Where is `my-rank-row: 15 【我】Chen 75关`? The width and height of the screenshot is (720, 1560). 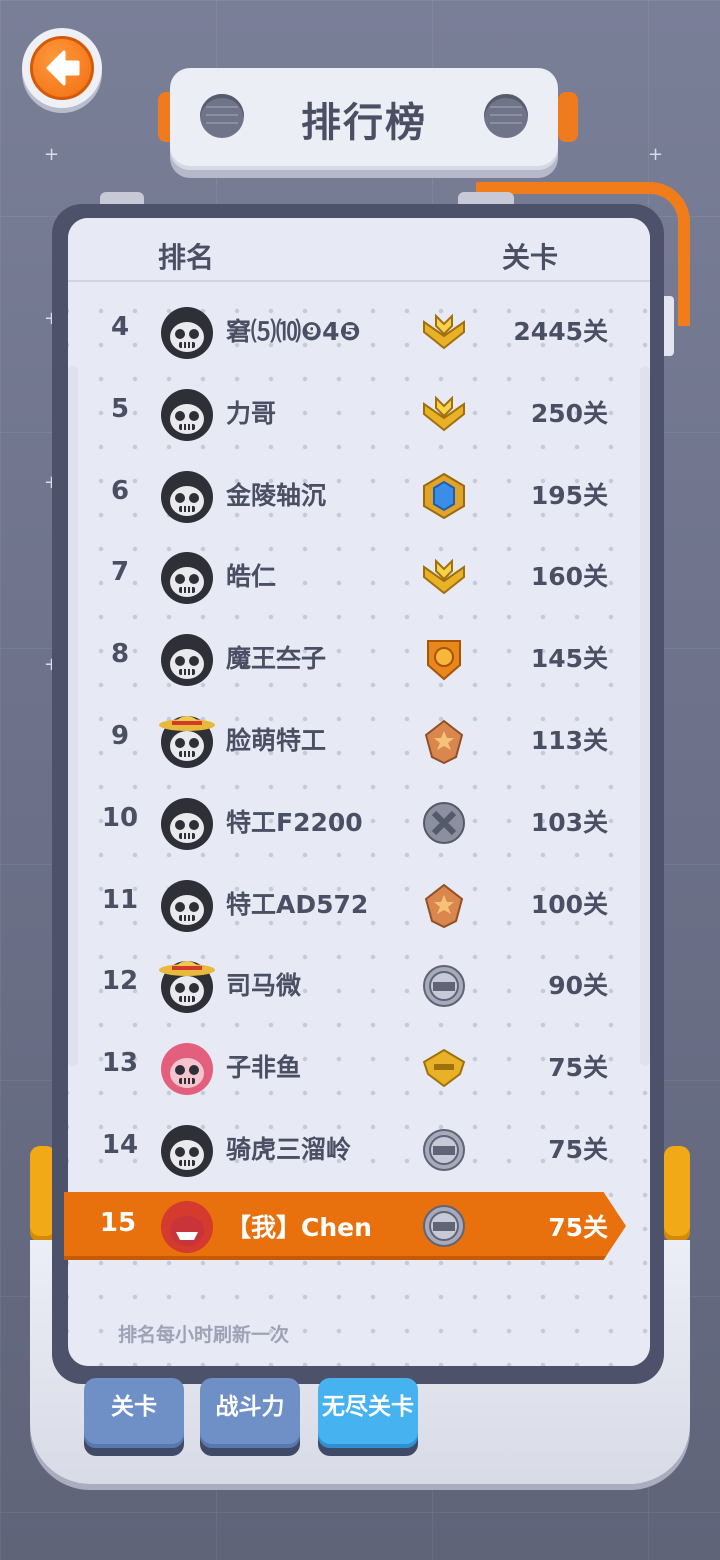 my-rank-row: 15 【我】Chen 75关 is located at coordinates (345, 1226).